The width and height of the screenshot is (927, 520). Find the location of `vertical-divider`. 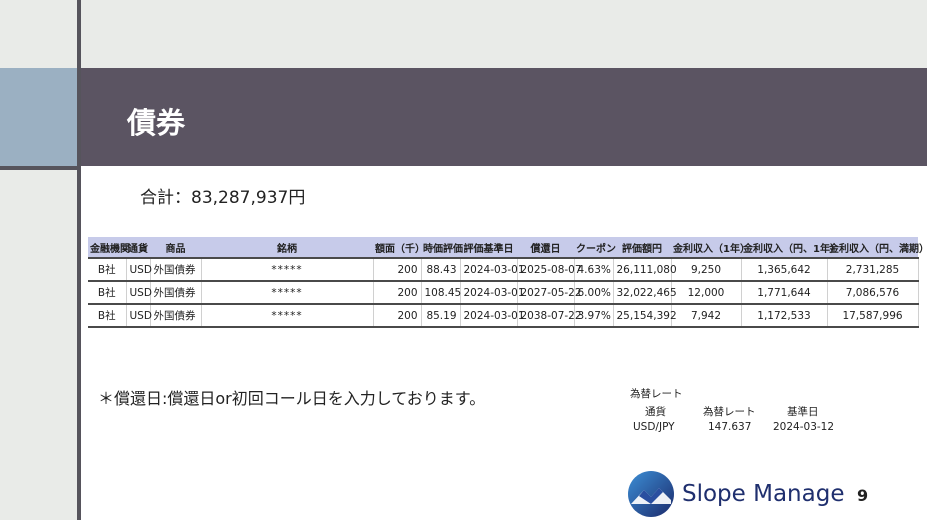

vertical-divider is located at coordinates (79, 260).